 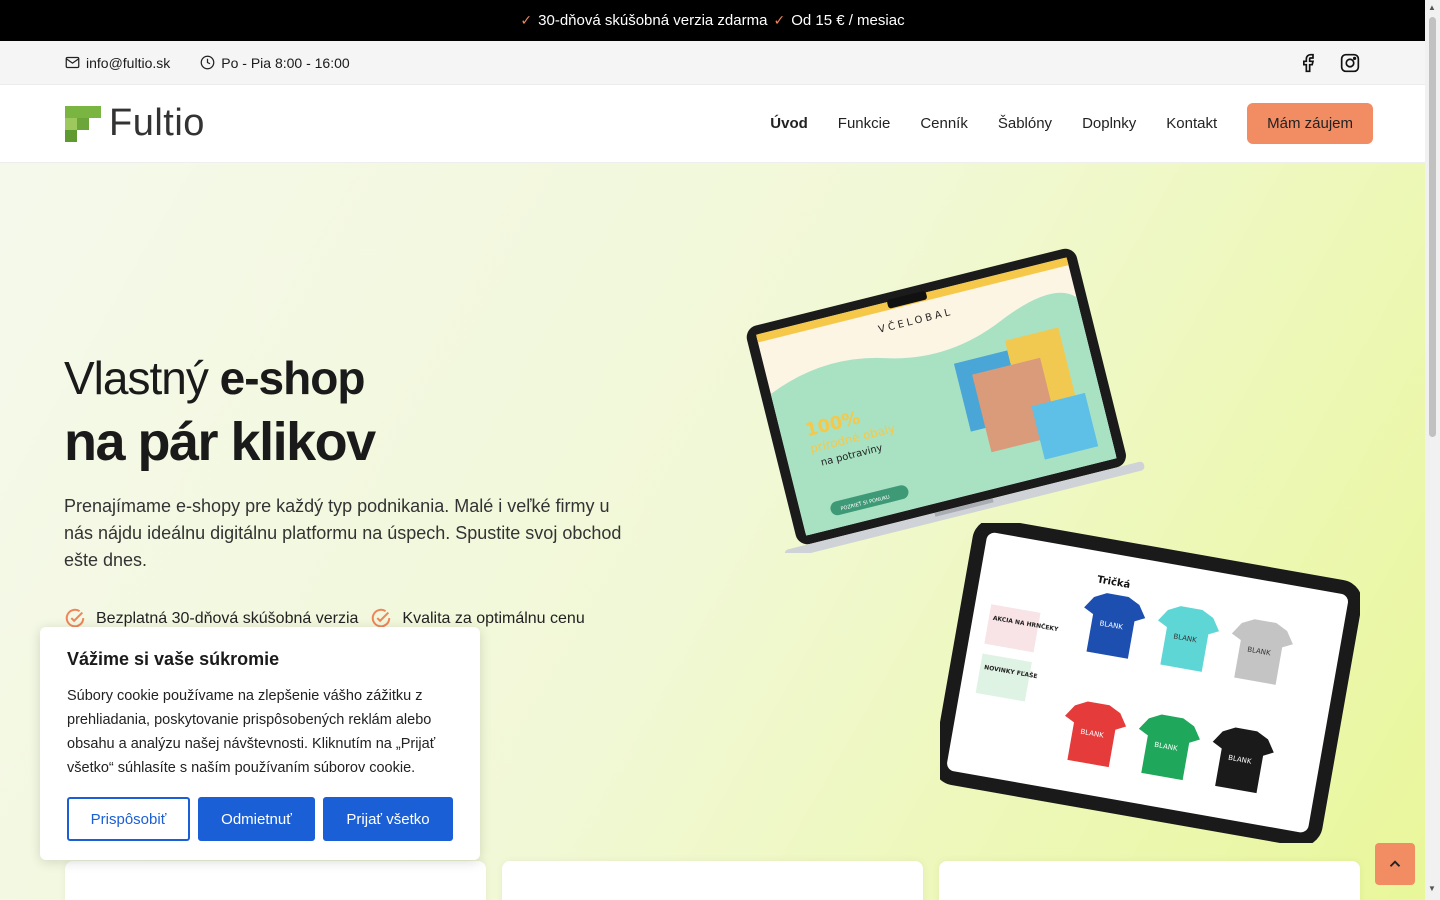 I want to click on interest-button: Mám záujem, so click(x=1310, y=123).